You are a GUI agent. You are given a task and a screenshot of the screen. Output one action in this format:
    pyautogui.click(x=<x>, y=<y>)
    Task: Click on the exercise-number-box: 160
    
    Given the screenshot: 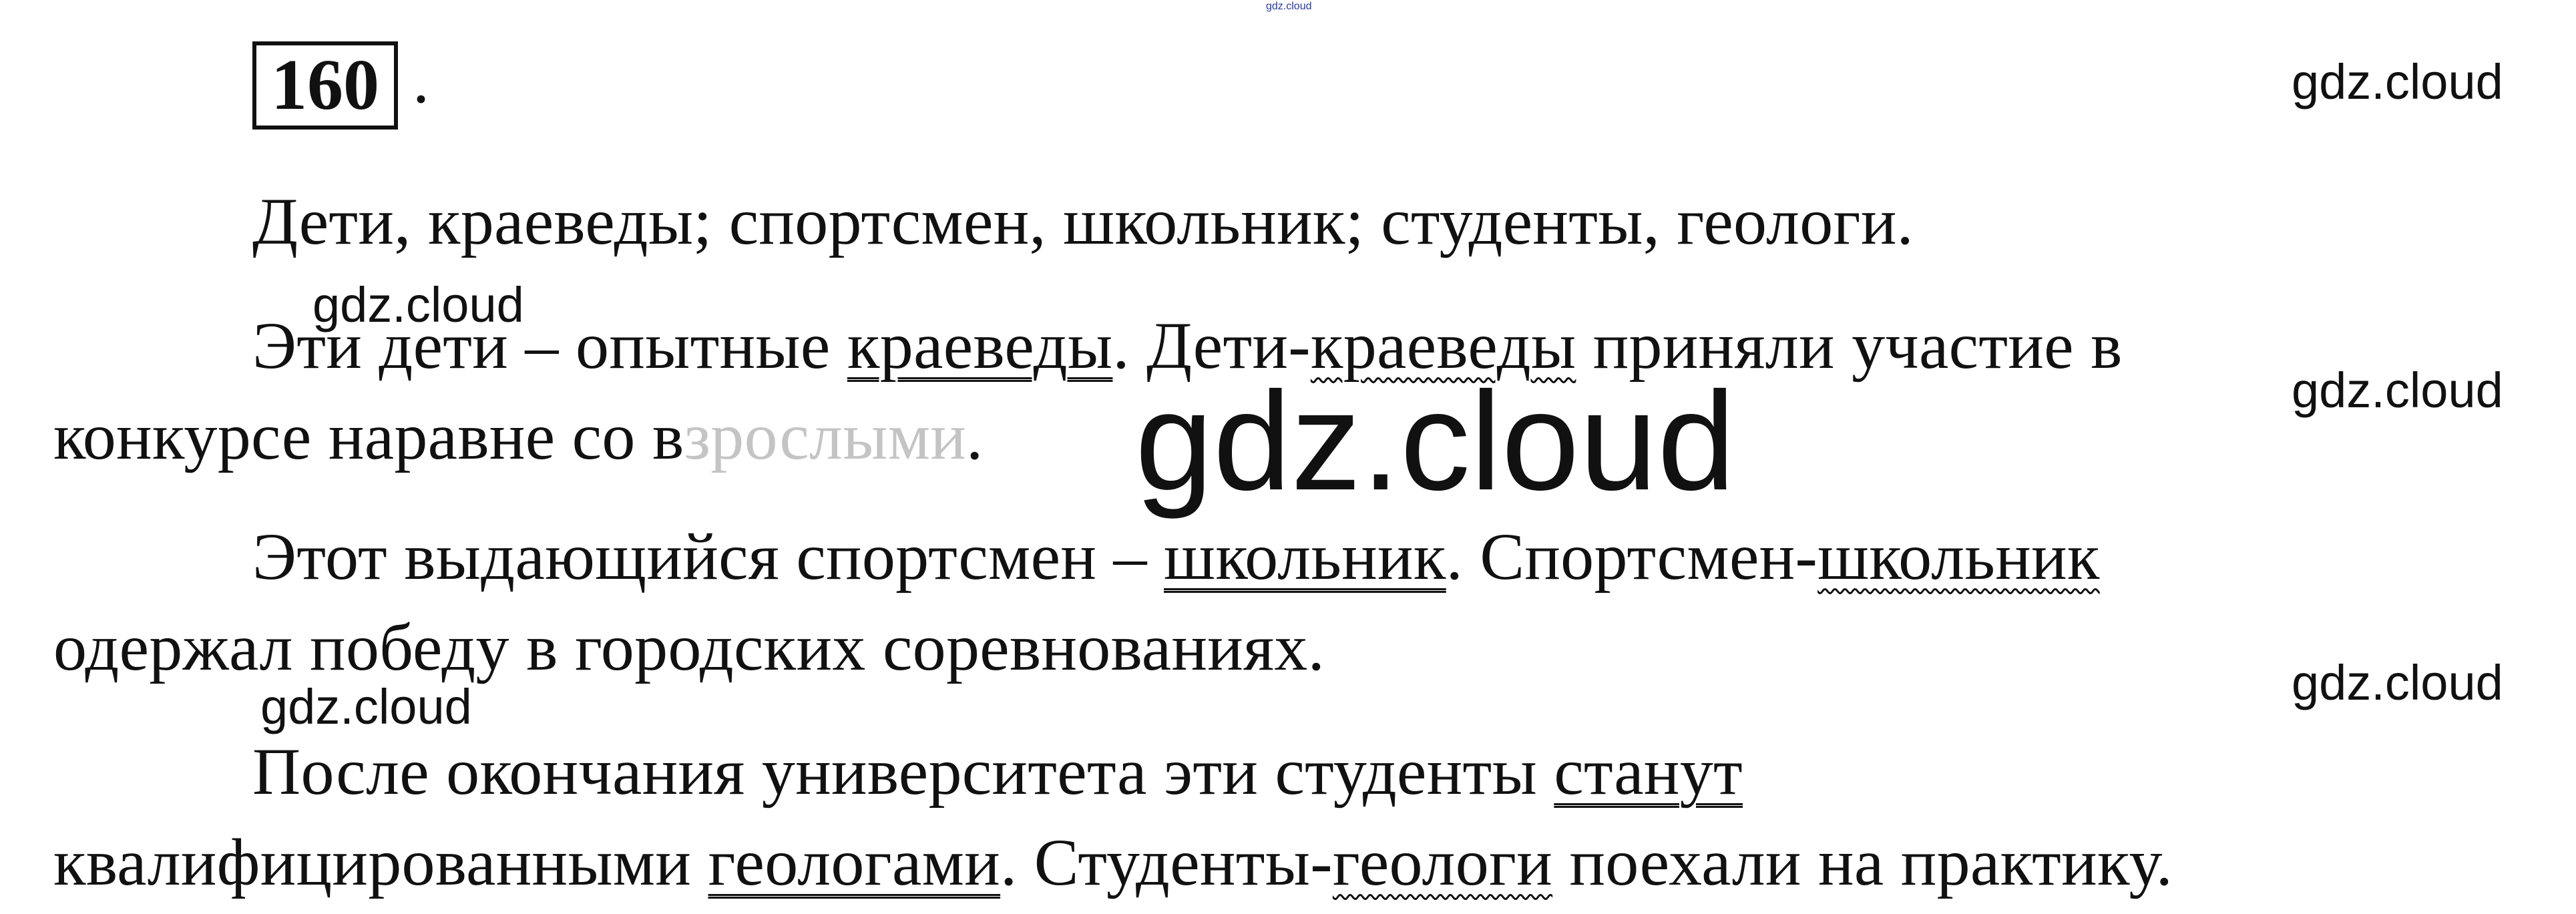 What is the action you would take?
    pyautogui.click(x=325, y=85)
    